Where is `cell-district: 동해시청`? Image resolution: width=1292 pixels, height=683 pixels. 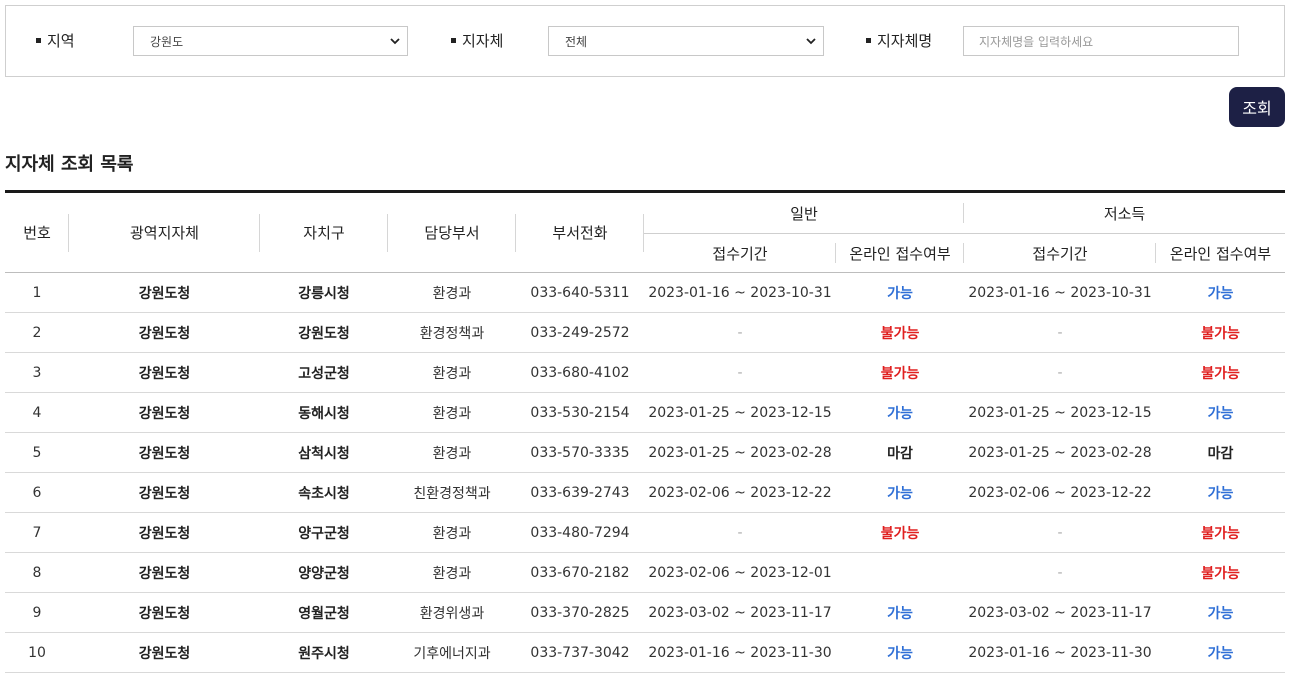 cell-district: 동해시청 is located at coordinates (324, 412).